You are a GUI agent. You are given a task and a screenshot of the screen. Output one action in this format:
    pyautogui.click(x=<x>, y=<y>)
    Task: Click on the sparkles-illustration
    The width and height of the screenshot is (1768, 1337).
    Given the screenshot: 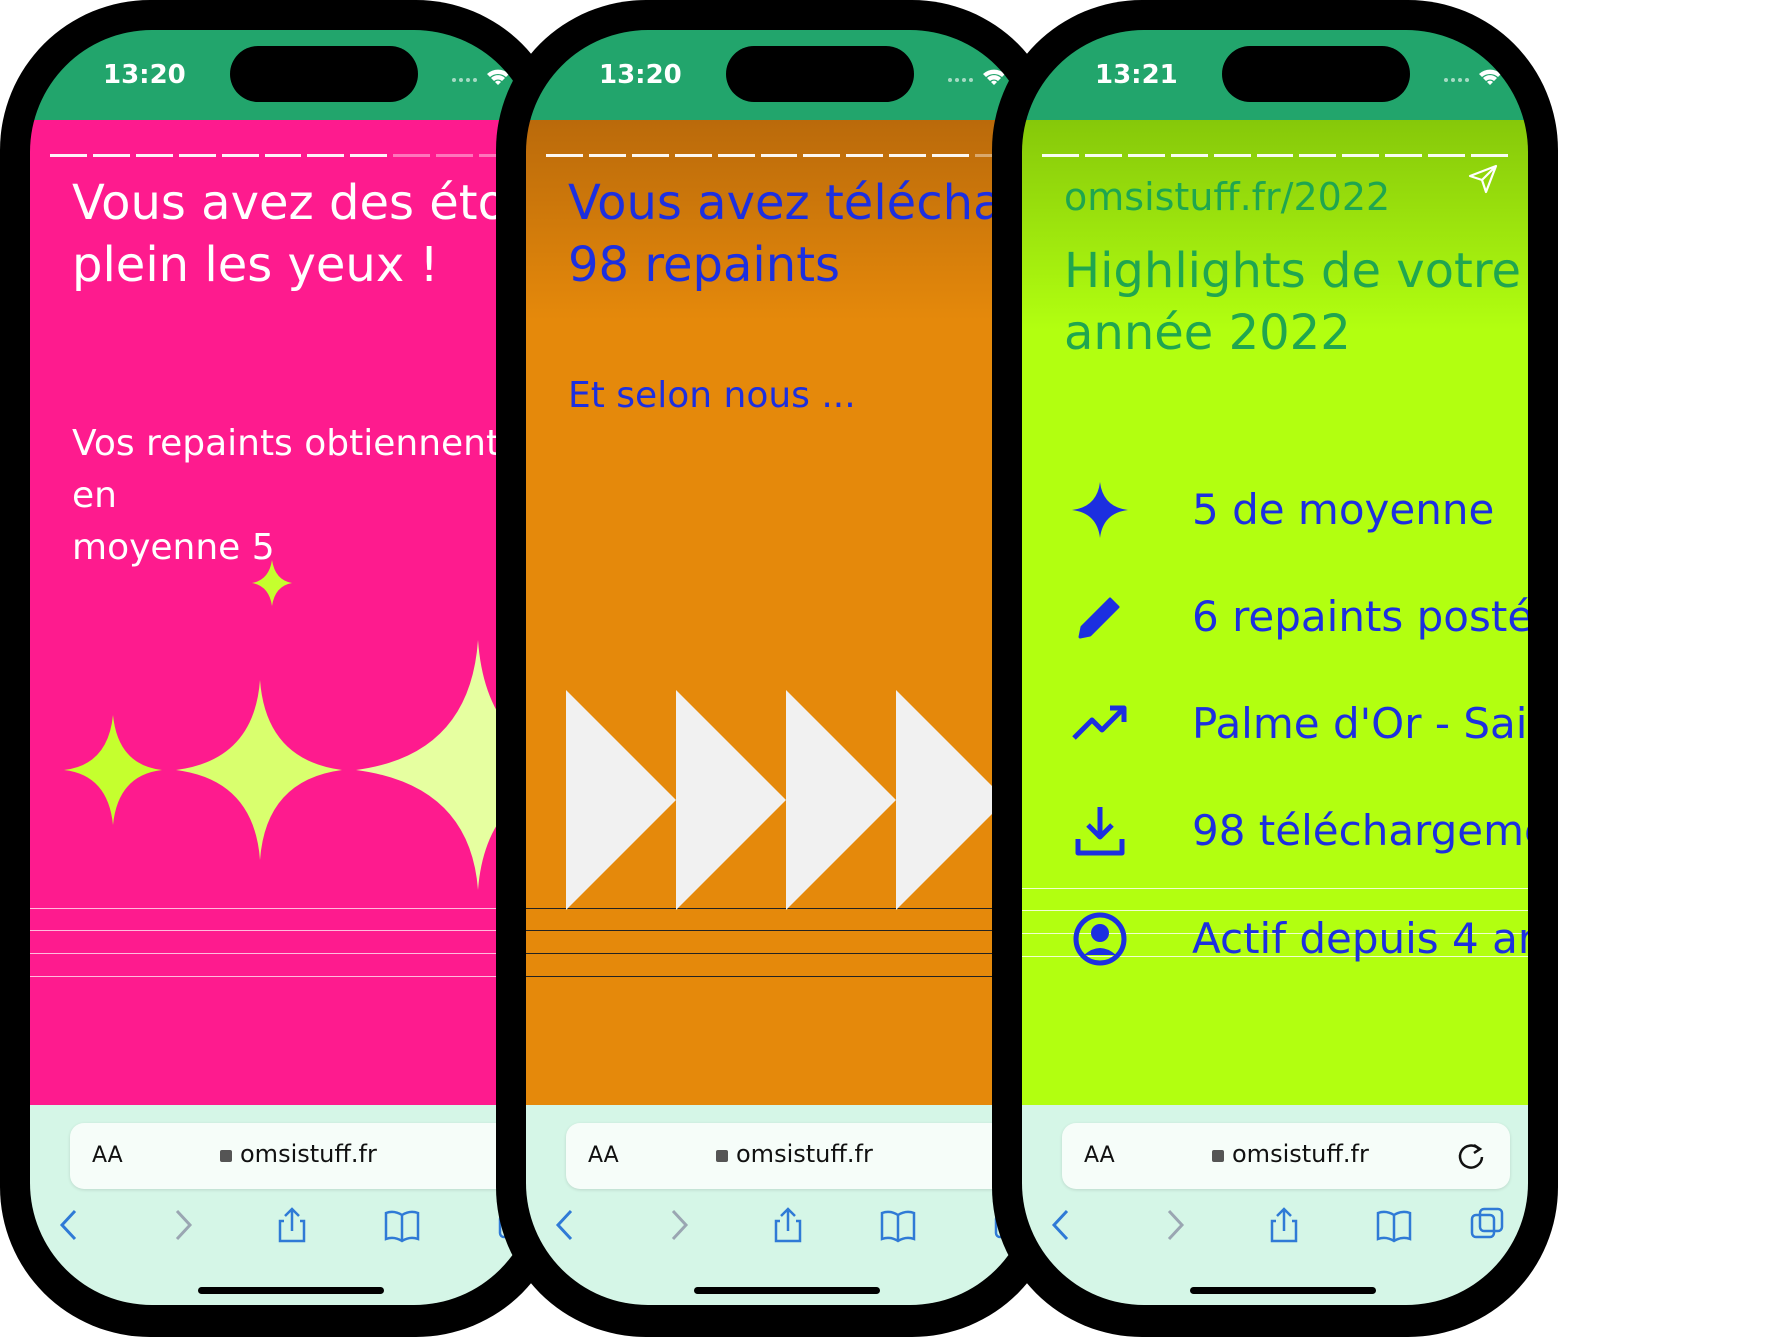 What is the action you would take?
    pyautogui.click(x=300, y=725)
    